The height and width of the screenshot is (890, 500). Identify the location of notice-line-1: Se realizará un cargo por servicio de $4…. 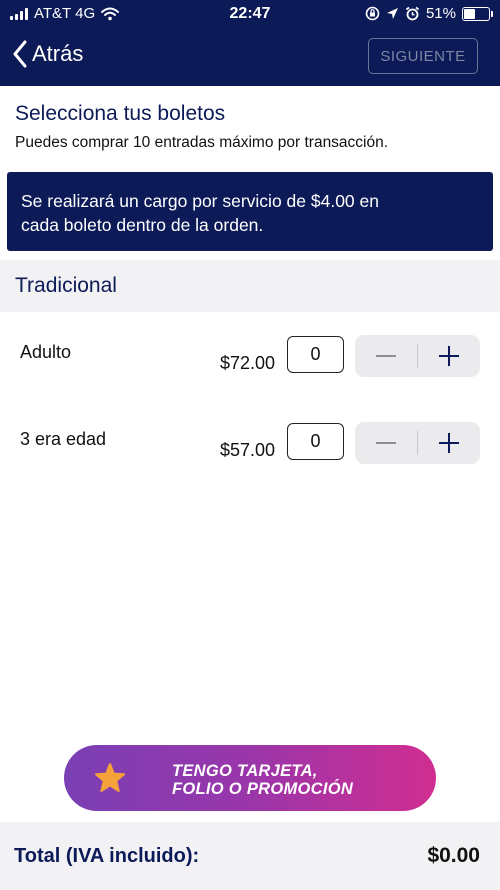
(200, 201).